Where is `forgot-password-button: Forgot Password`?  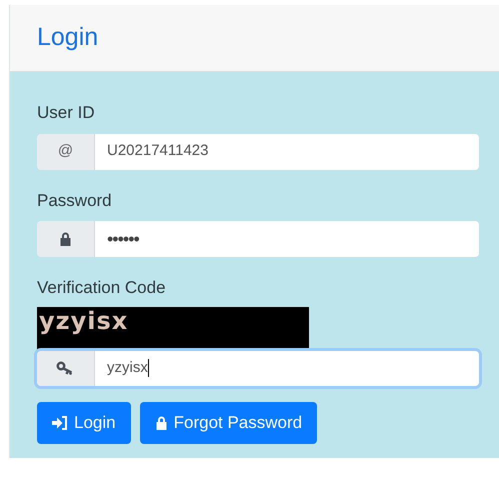 forgot-password-button: Forgot Password is located at coordinates (229, 423).